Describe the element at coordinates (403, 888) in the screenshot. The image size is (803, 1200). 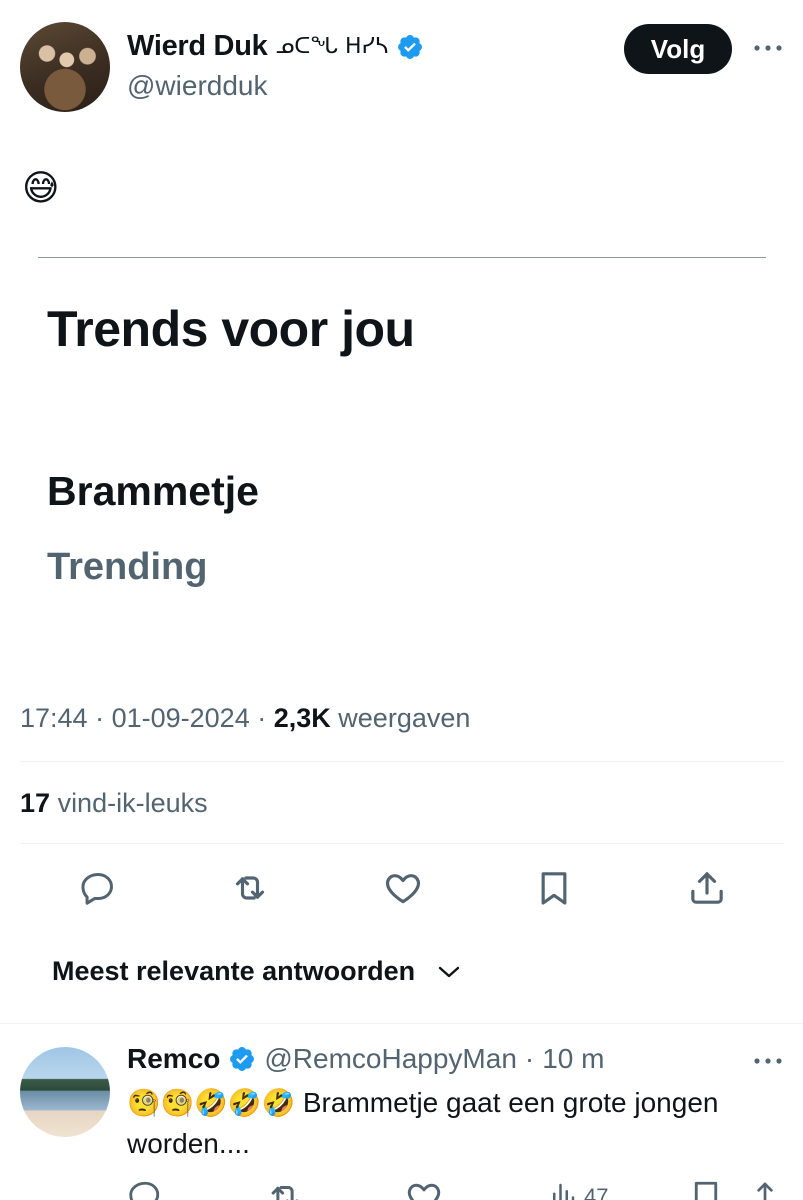
I see `like-icon` at that location.